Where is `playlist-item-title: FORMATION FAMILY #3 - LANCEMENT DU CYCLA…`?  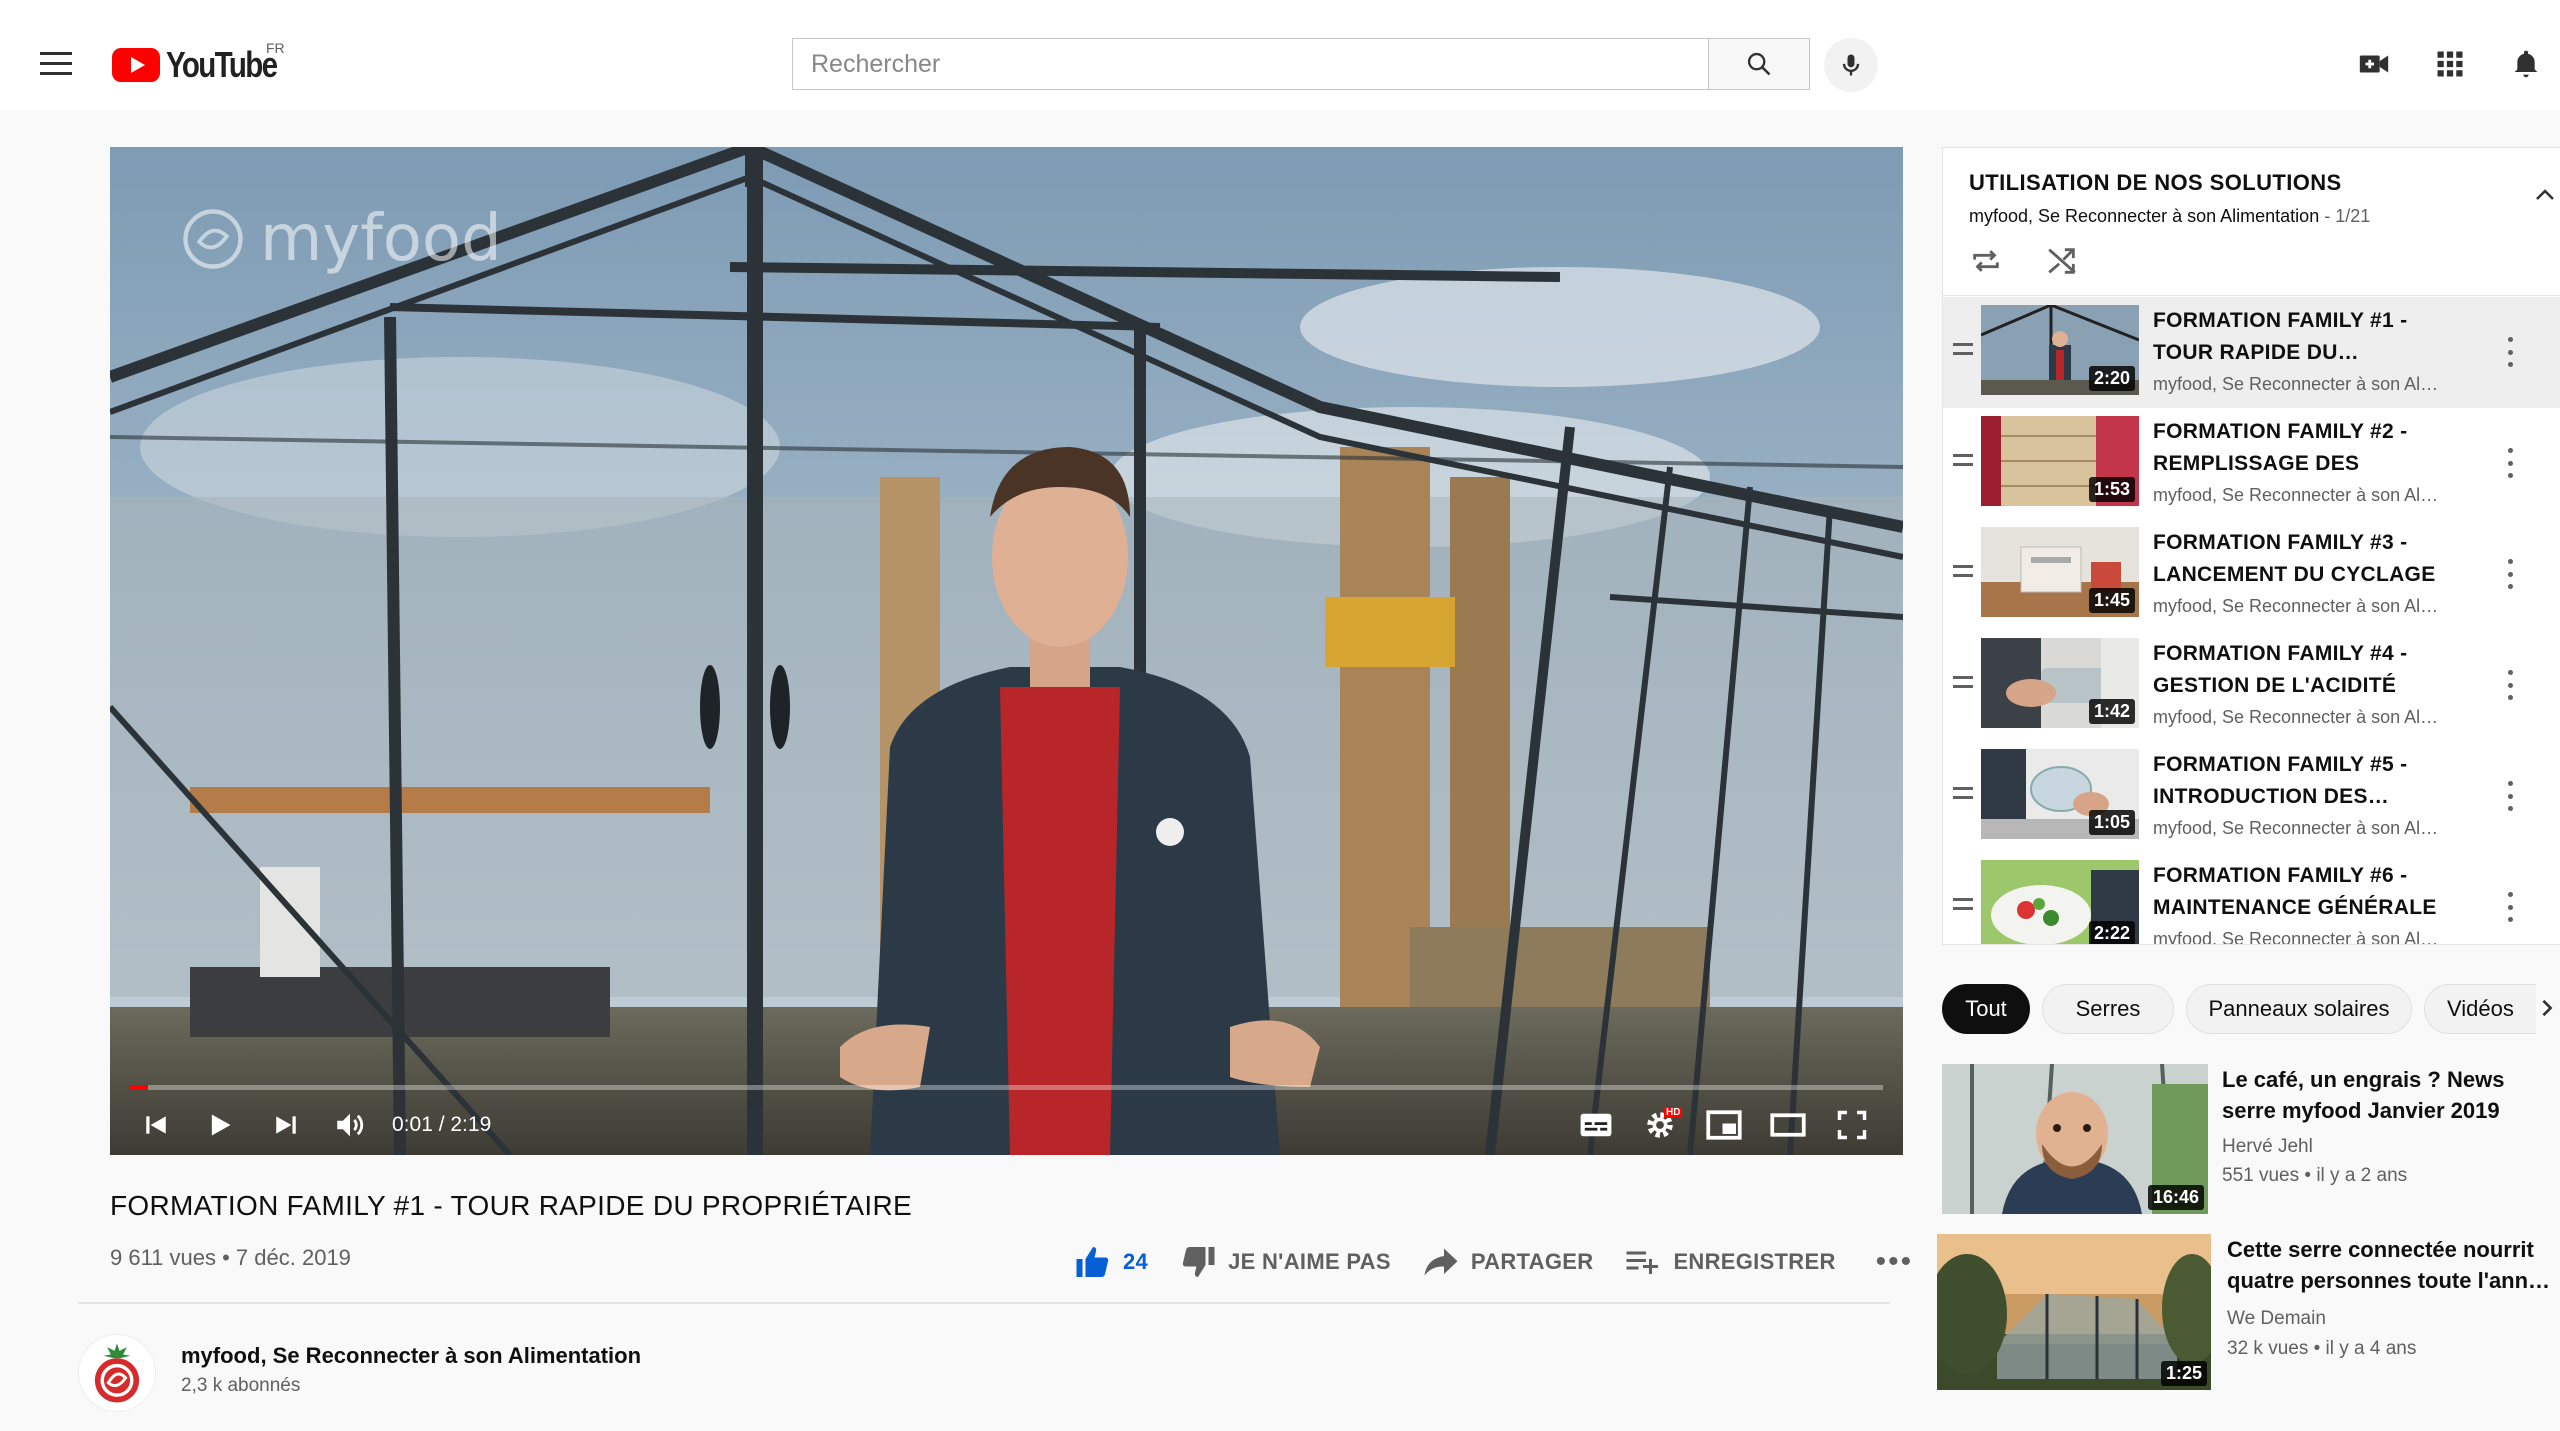
playlist-item-title: FORMATION FAMILY #3 - LANCEMENT DU CYCLA… is located at coordinates (2303, 559).